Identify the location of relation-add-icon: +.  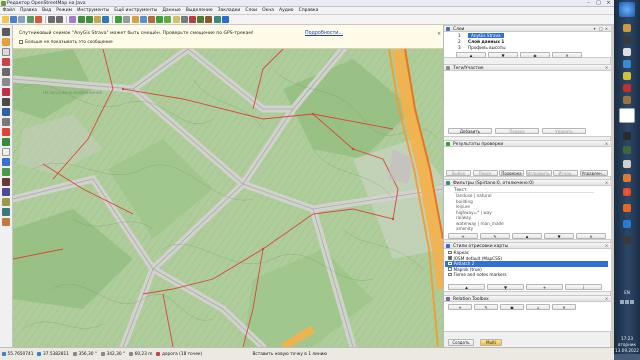
(460, 307).